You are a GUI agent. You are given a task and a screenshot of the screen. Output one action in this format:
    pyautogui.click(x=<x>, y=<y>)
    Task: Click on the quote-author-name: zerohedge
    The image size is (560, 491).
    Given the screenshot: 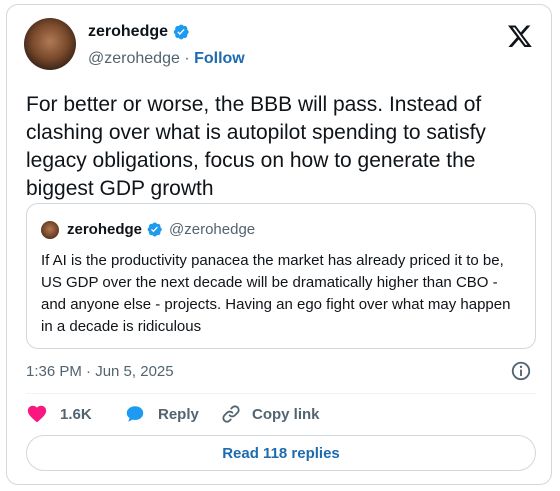 What is the action you would take?
    pyautogui.click(x=105, y=229)
    